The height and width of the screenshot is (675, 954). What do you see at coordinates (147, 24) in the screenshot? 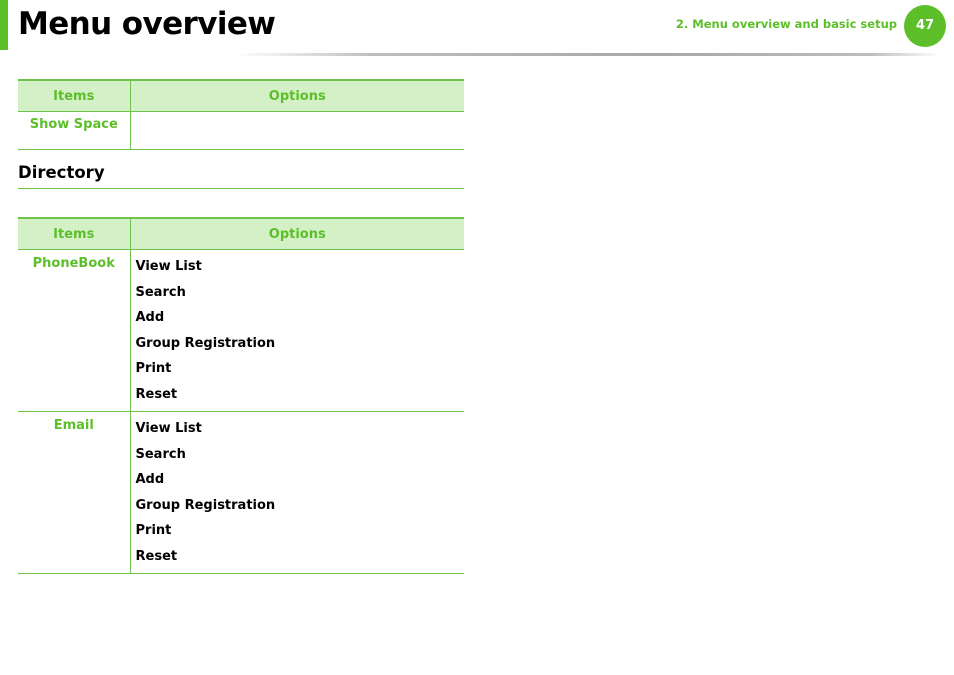
I see `page-title: Menu overview` at bounding box center [147, 24].